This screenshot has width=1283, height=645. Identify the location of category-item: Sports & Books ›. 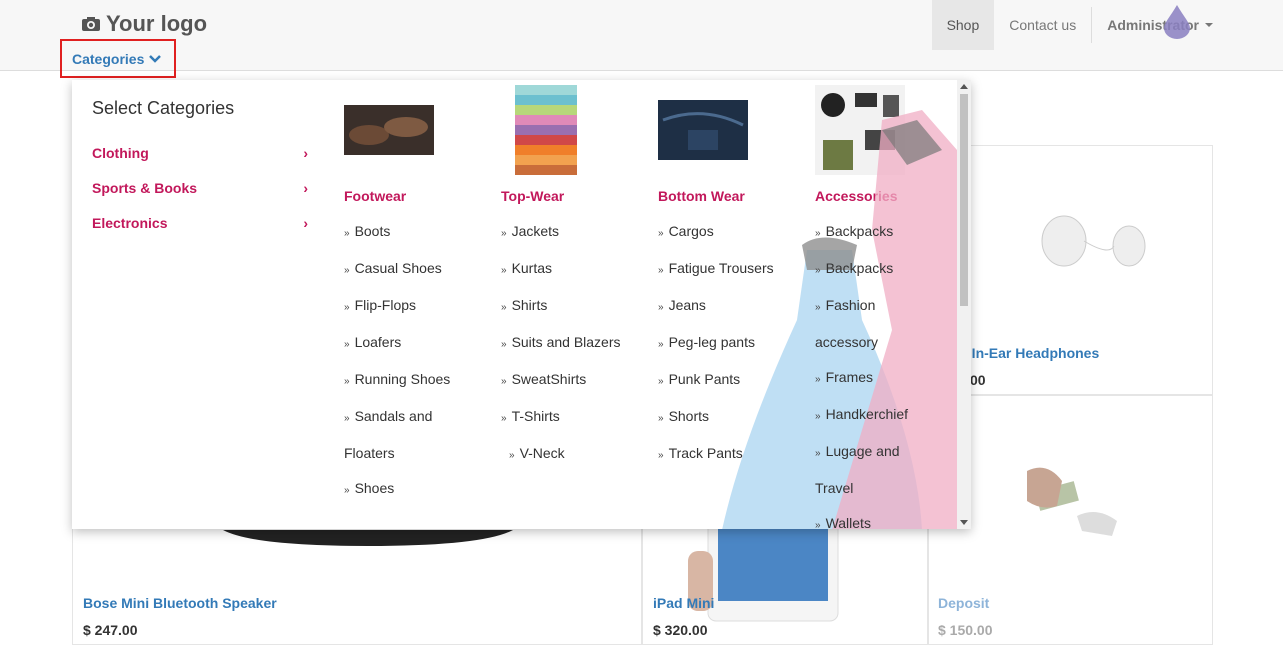
(201, 187).